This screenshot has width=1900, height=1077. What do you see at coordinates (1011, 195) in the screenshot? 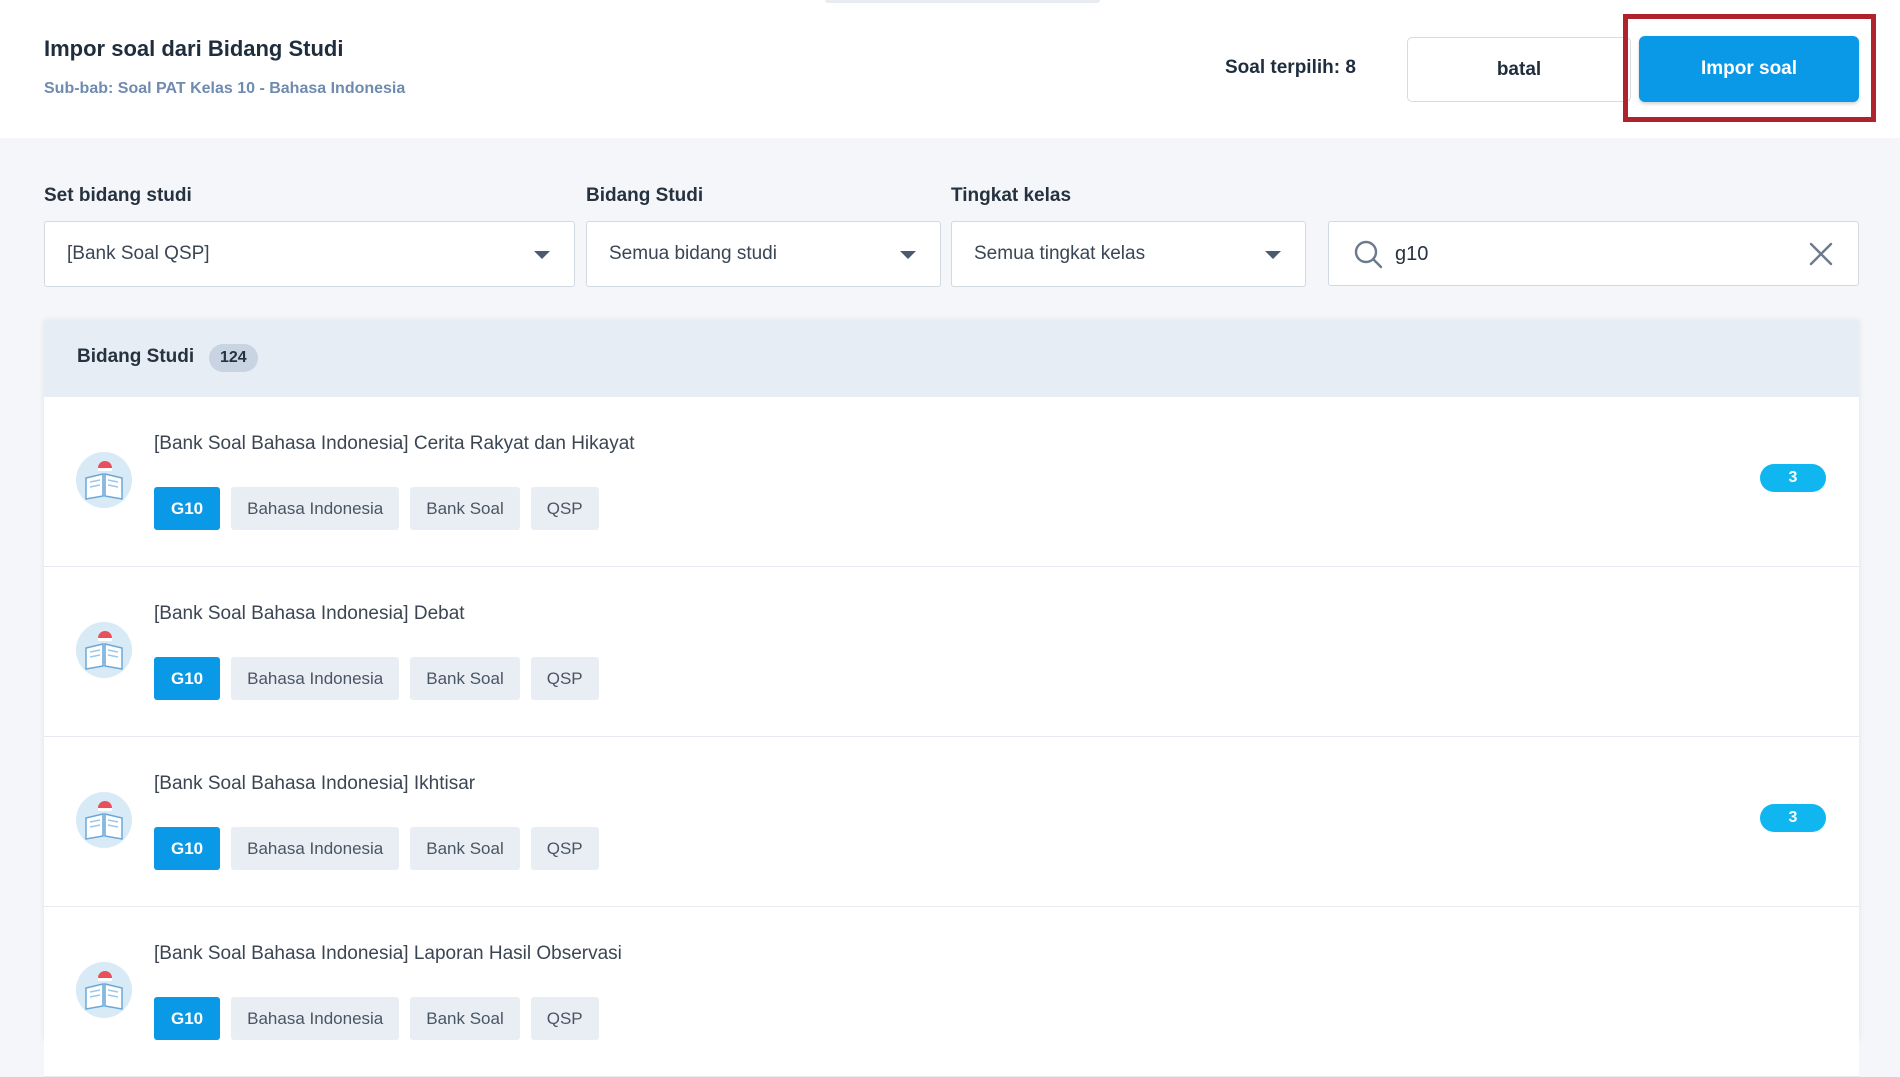
I see `grade-filter-label: Tingkat kelas` at bounding box center [1011, 195].